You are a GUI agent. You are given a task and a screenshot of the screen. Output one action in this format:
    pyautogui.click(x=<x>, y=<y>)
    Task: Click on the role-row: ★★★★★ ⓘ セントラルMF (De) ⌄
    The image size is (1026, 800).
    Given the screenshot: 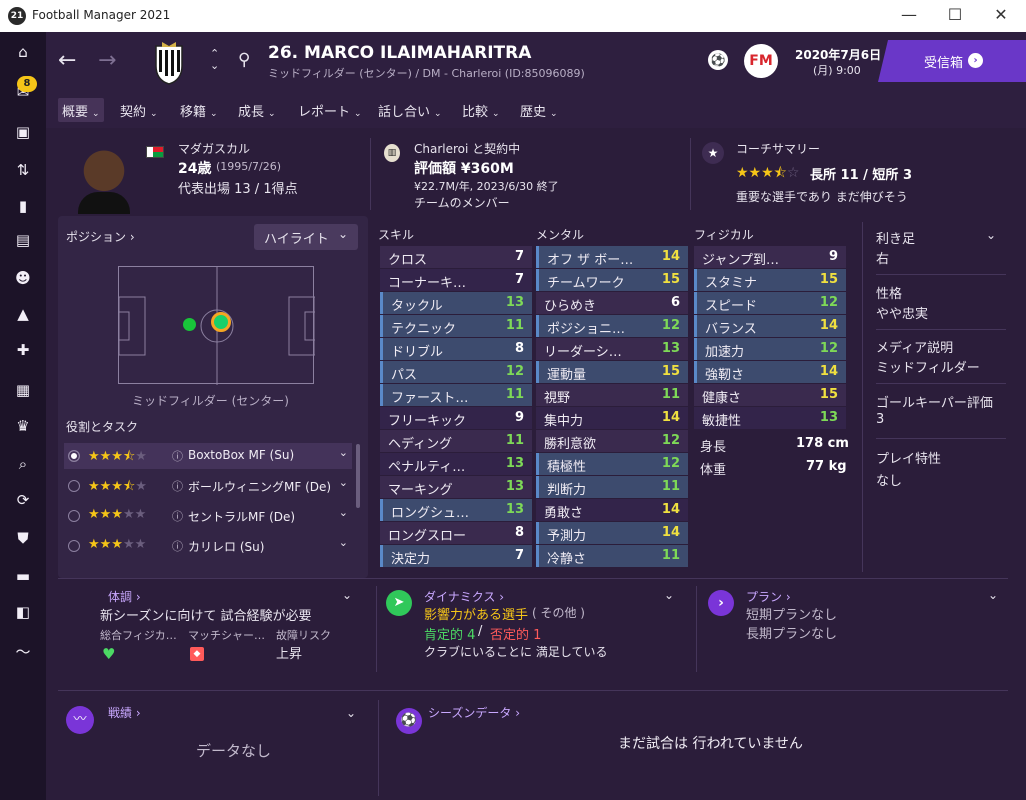 What is the action you would take?
    pyautogui.click(x=208, y=516)
    